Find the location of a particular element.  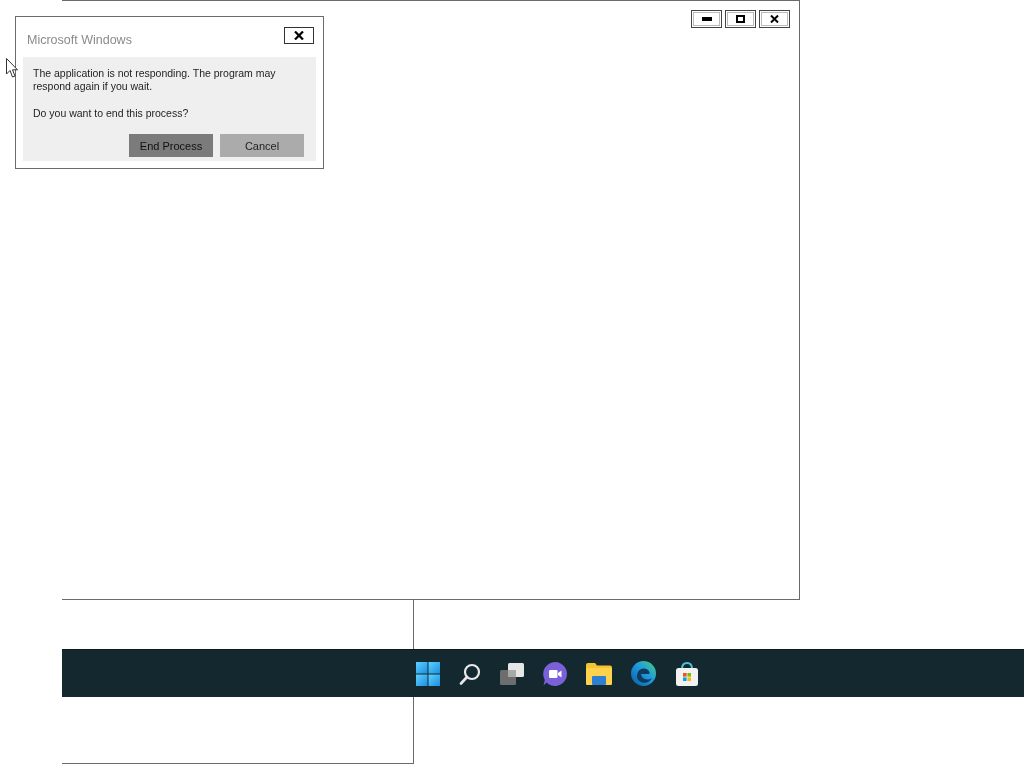

start-icon is located at coordinates (428, 673).